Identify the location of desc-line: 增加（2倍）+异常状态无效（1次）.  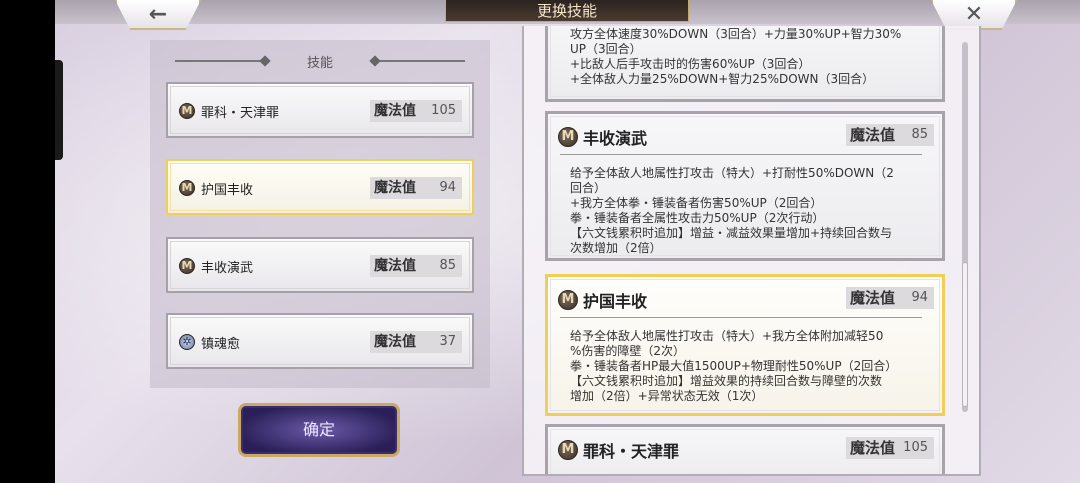
(667, 396).